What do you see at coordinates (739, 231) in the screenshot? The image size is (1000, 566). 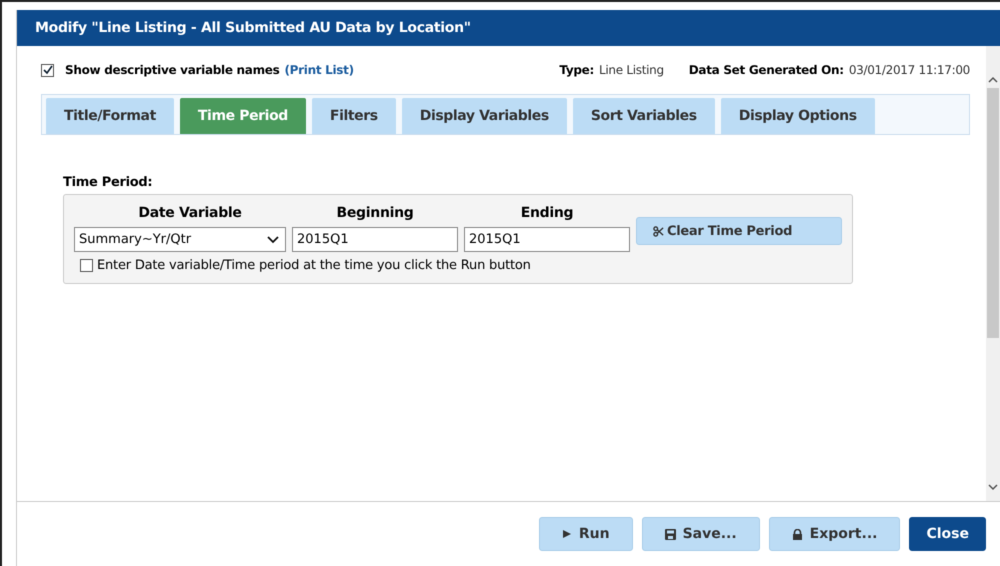 I see `clear-time-period-button: Clear Time Period` at bounding box center [739, 231].